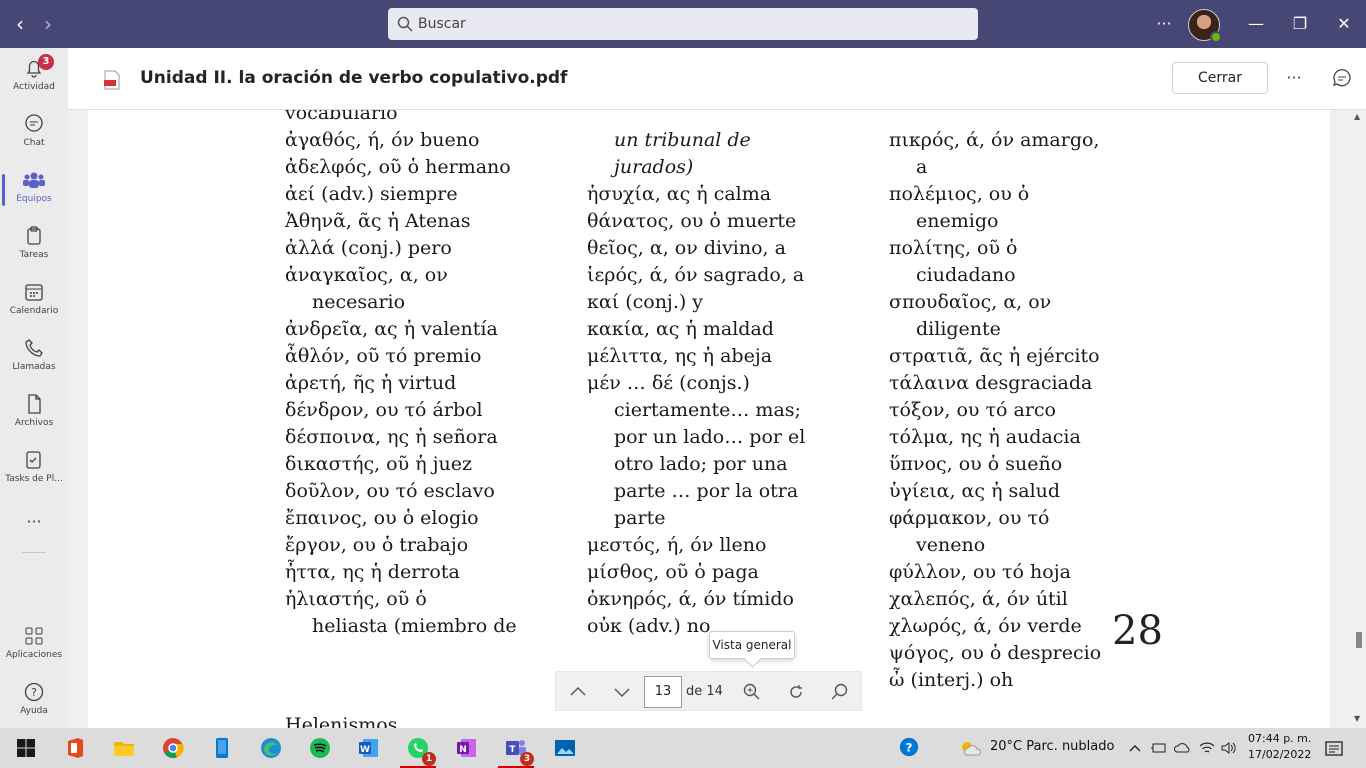 This screenshot has width=1366, height=768. What do you see at coordinates (1256, 24) in the screenshot?
I see `minimize-button: —` at bounding box center [1256, 24].